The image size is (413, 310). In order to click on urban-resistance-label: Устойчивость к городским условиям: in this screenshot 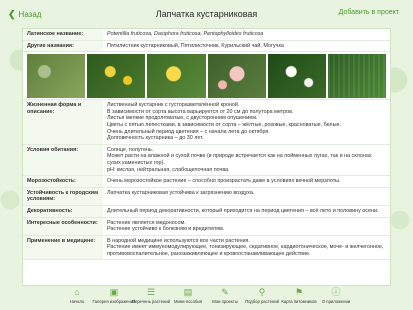, I will do `click(63, 196)`.